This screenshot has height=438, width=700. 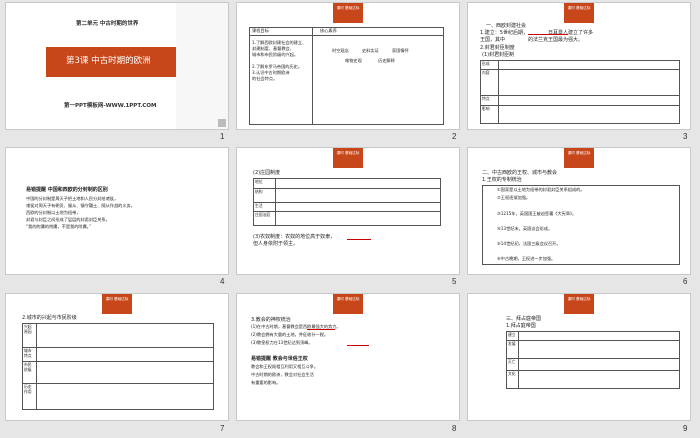 I want to click on slide-7-row-label-3: 市民阶级, so click(x=29, y=372).